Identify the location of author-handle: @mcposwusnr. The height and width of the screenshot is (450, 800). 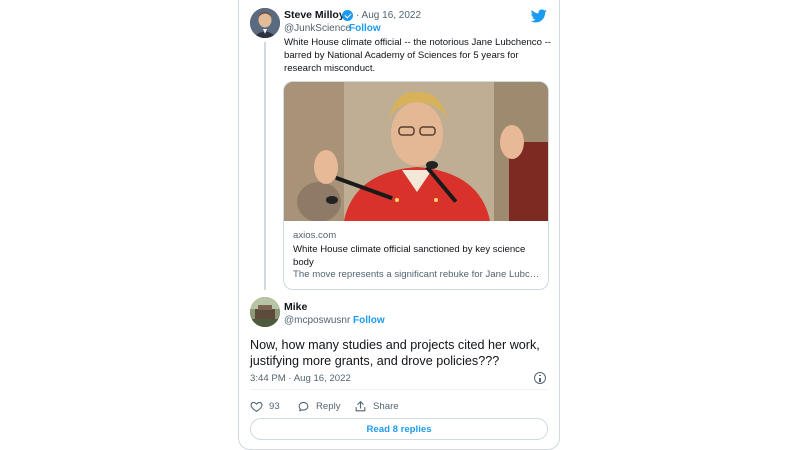
(317, 320).